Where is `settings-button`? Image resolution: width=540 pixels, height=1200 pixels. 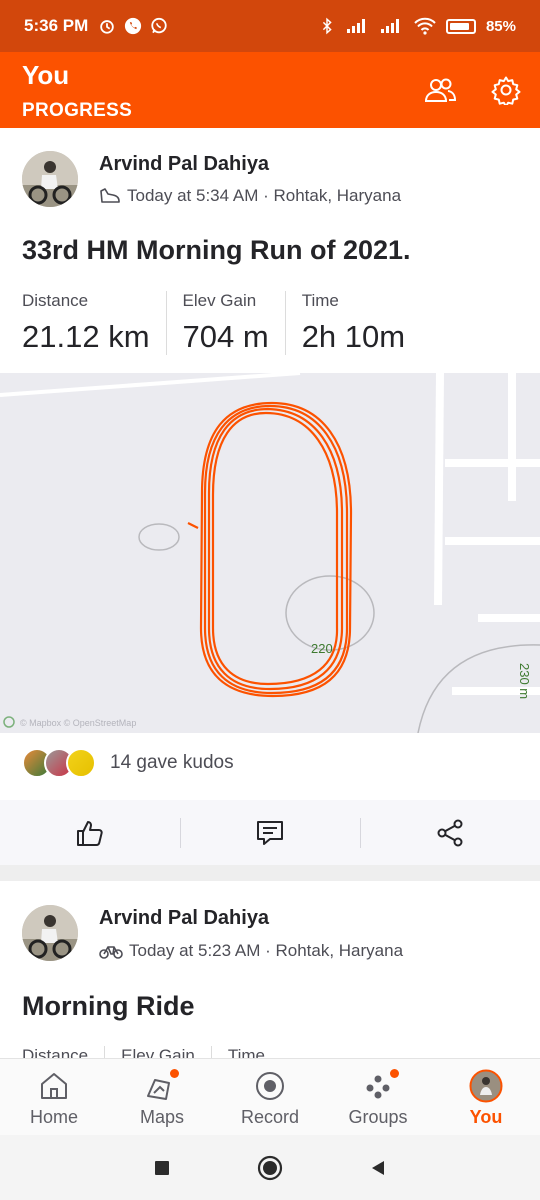
settings-button is located at coordinates (506, 90).